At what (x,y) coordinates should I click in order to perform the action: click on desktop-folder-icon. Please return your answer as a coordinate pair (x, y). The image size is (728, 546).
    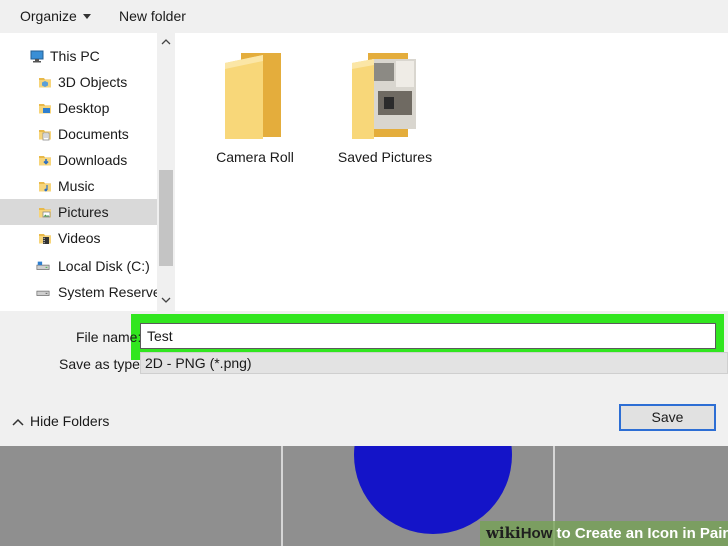
    Looking at the image, I should click on (45, 109).